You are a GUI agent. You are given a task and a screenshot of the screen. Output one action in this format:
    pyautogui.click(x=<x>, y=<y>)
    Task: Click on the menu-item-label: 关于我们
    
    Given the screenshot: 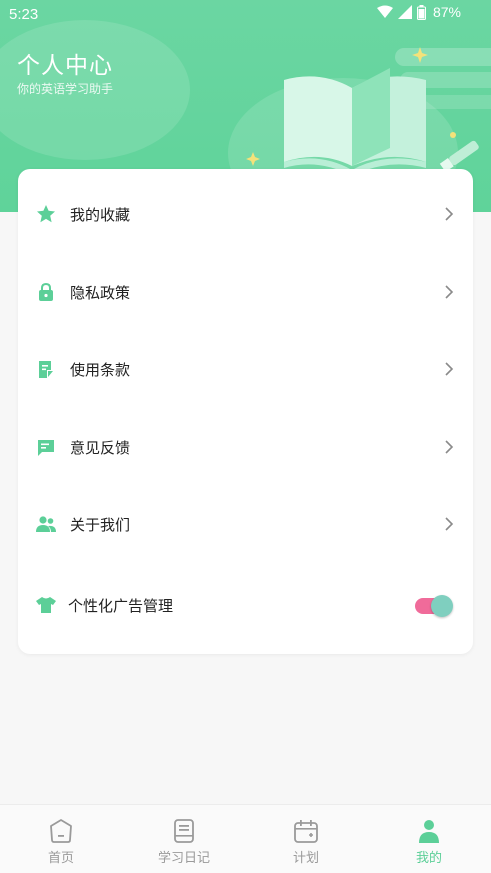 What is the action you would take?
    pyautogui.click(x=100, y=524)
    